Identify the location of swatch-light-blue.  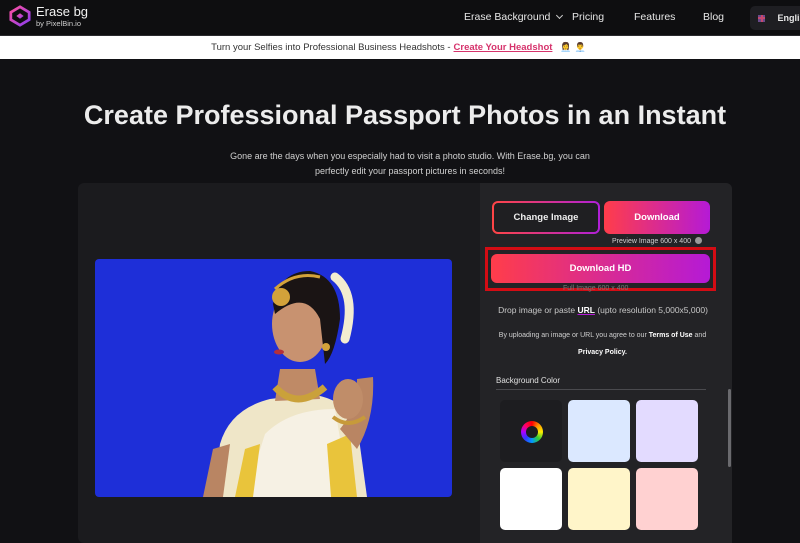
(599, 431).